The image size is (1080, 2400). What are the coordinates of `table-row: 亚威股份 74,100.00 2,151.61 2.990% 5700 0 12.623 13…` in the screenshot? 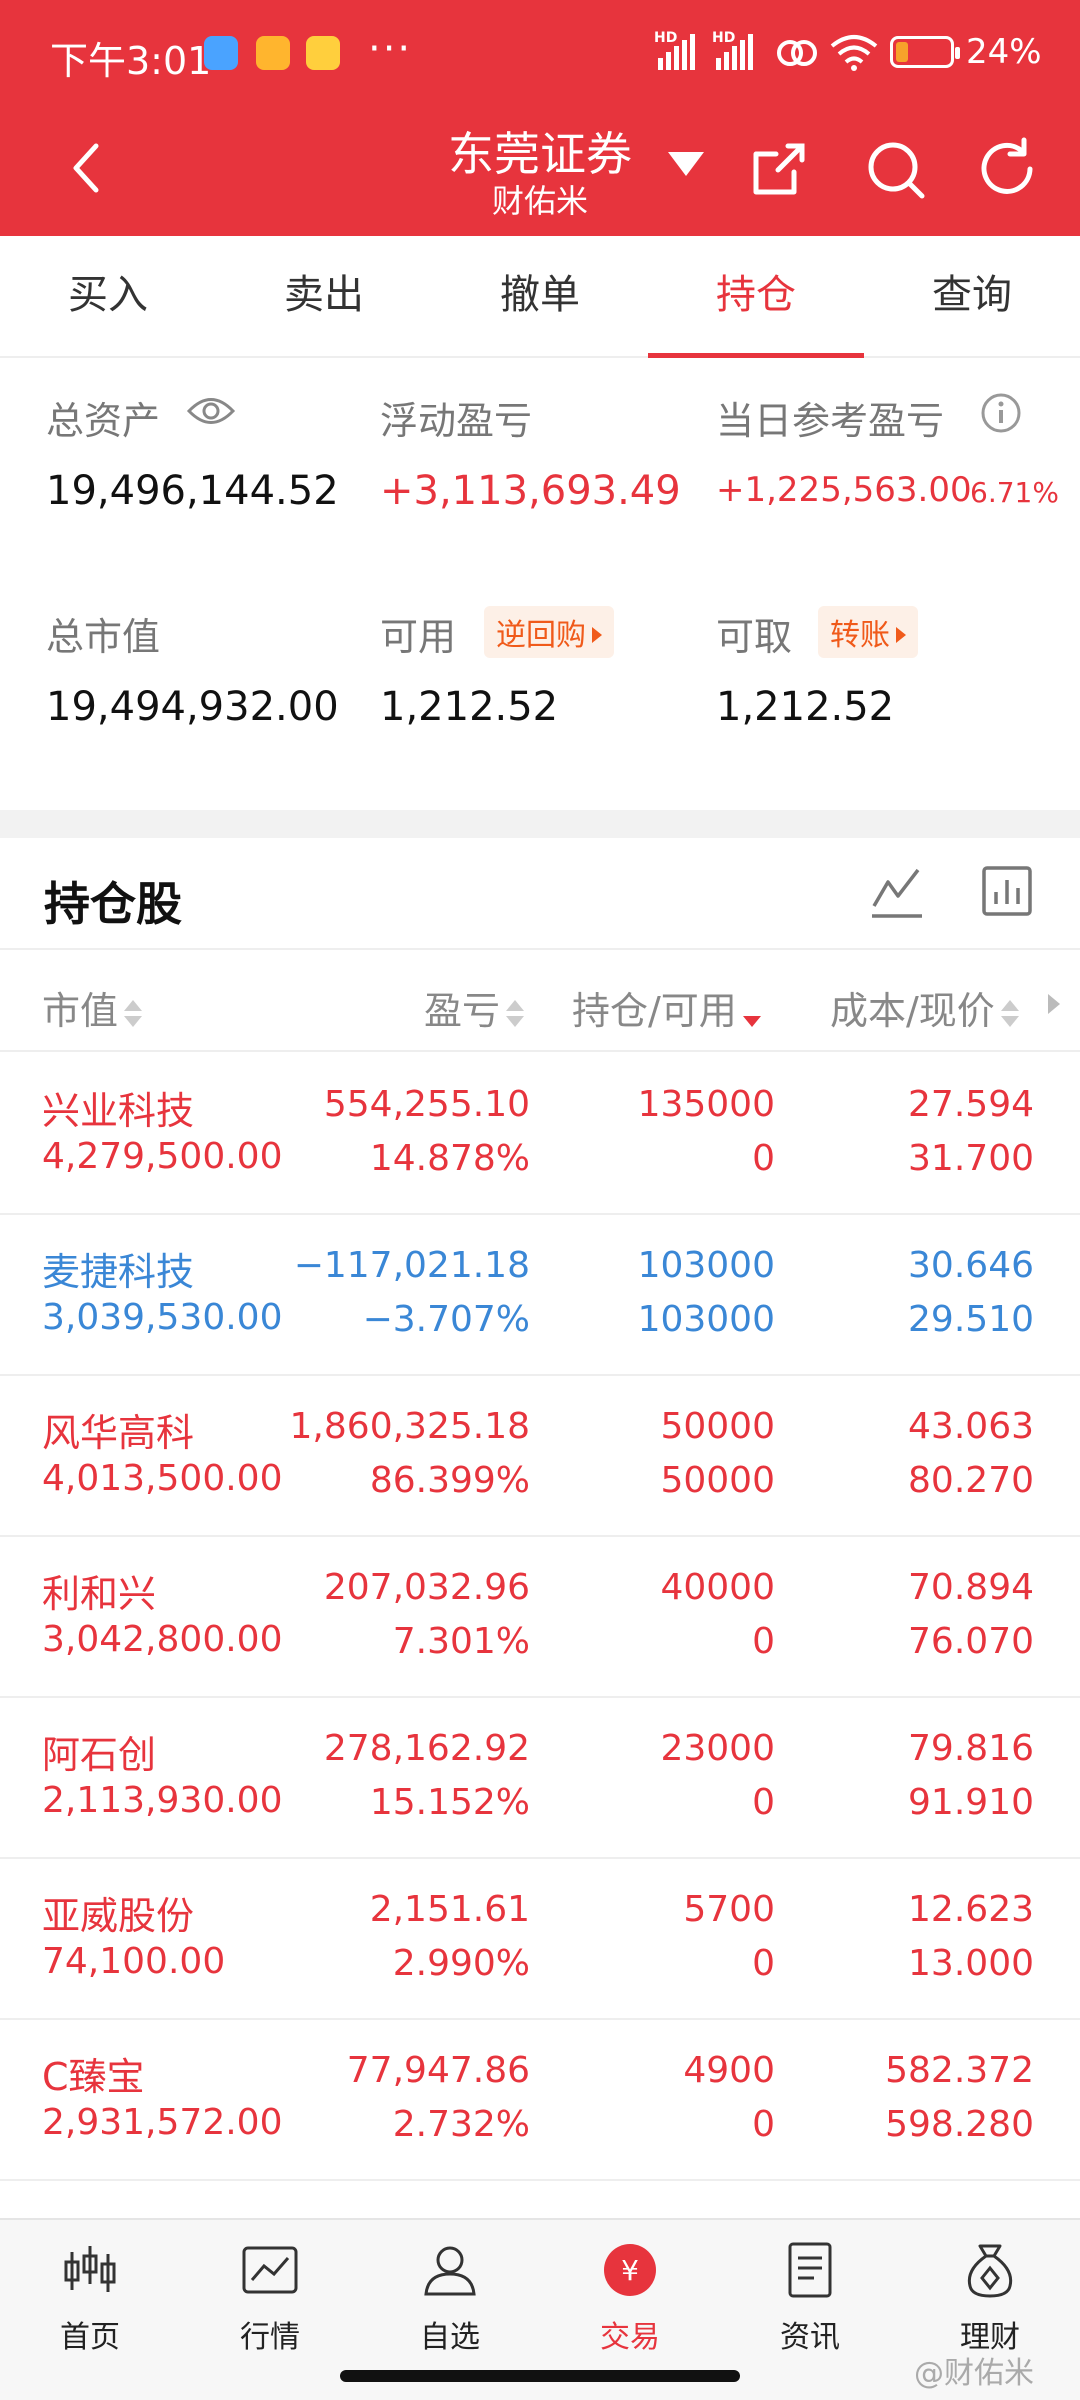 It's located at (540, 1939).